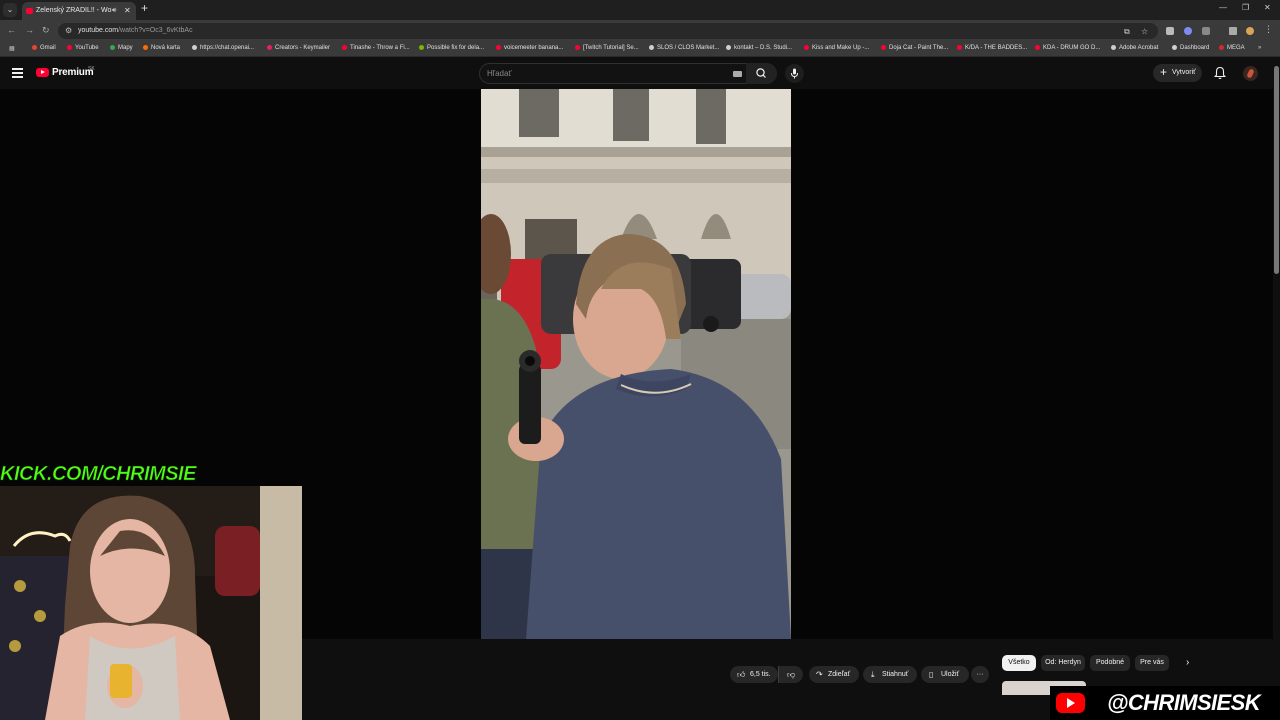 The width and height of the screenshot is (1280, 720). I want to click on back-icon: ←, so click(11, 30).